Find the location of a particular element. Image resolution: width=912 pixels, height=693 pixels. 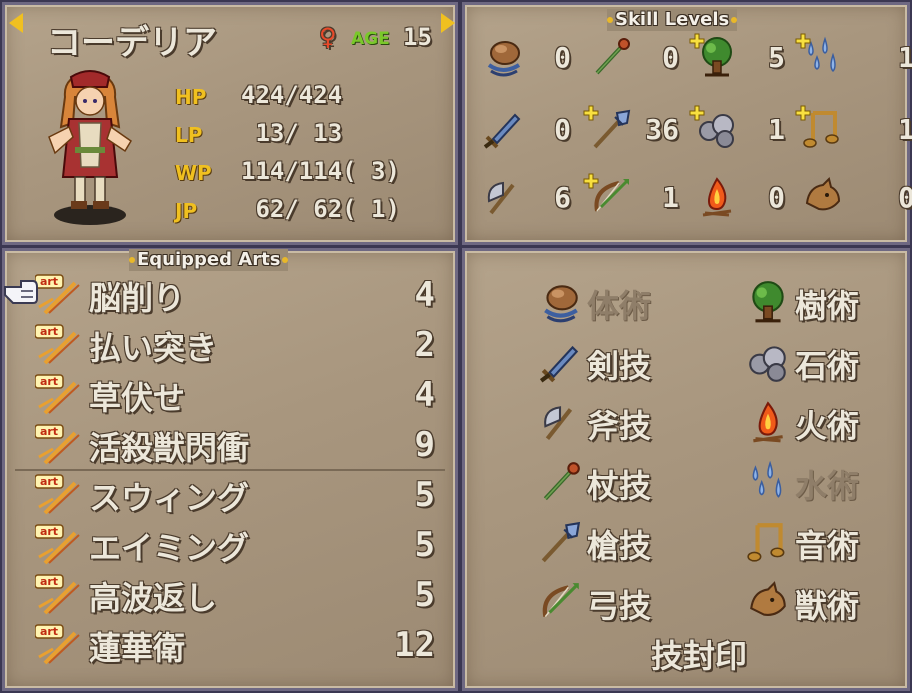

art-name: 脳削り is located at coordinates (137, 298).